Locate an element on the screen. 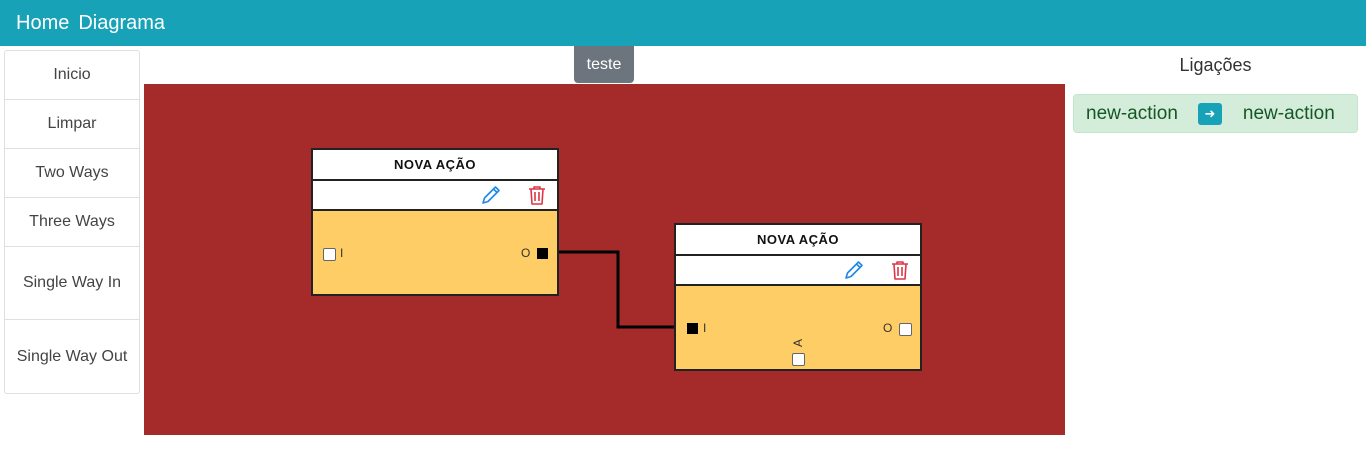 The height and width of the screenshot is (472, 1372). connection-item: new-action ➜ new-action is located at coordinates (1215, 113).